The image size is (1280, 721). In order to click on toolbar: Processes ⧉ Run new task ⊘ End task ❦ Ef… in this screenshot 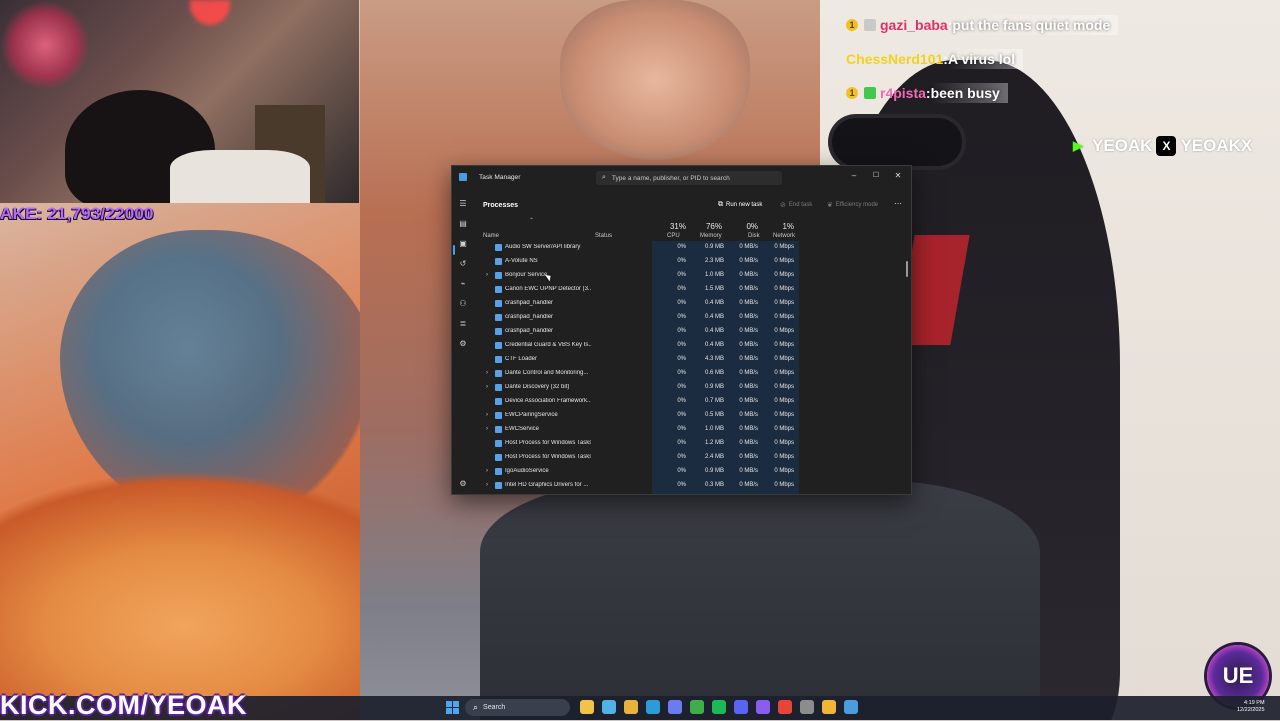, I will do `click(691, 205)`.